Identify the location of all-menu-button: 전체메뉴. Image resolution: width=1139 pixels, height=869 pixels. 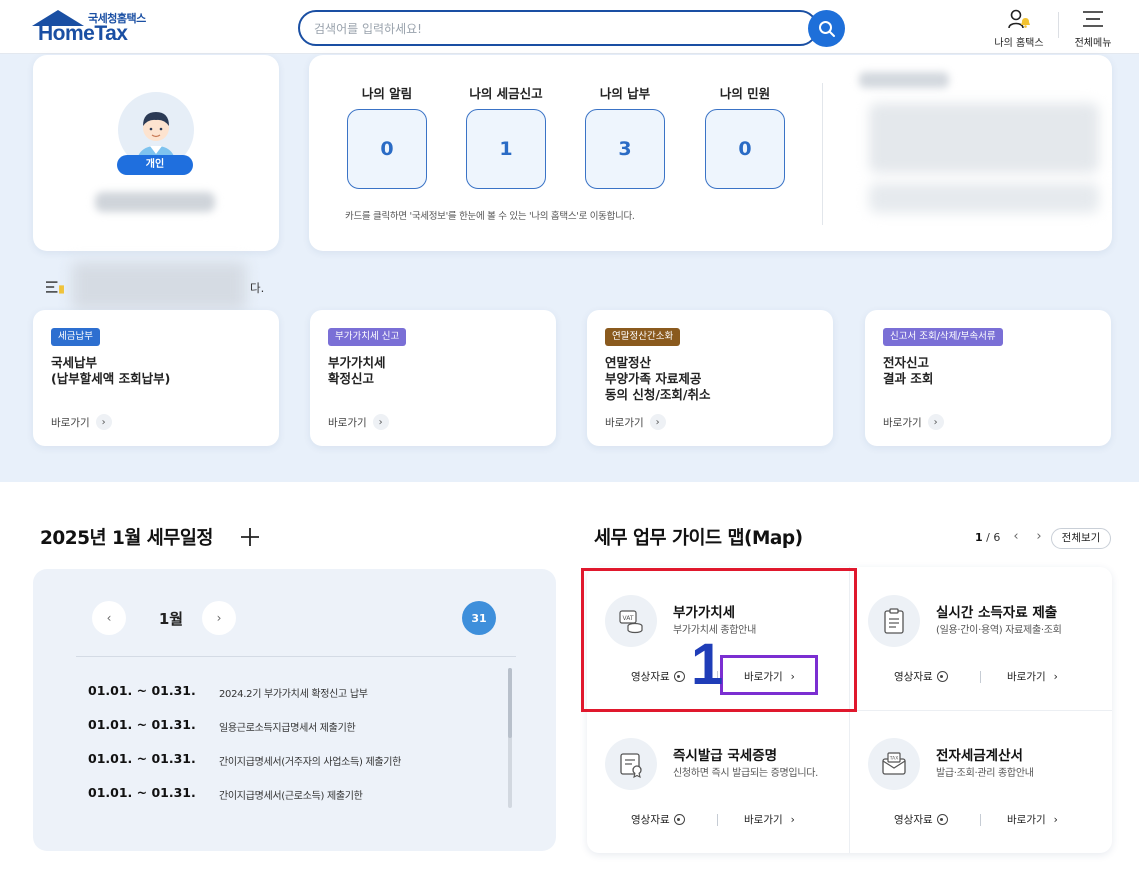
(1093, 28).